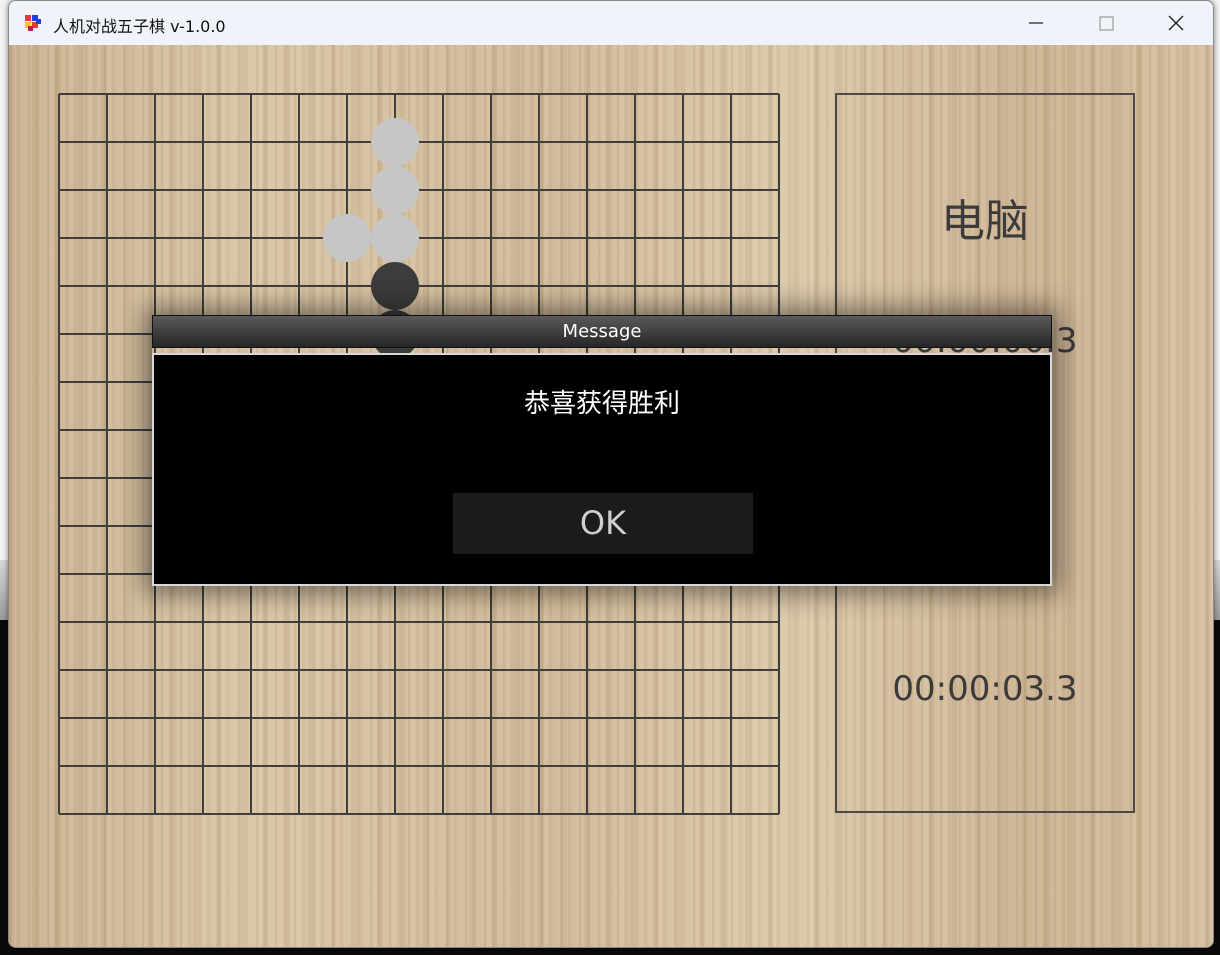 This screenshot has height=955, width=1220. I want to click on close-icon, so click(1176, 23).